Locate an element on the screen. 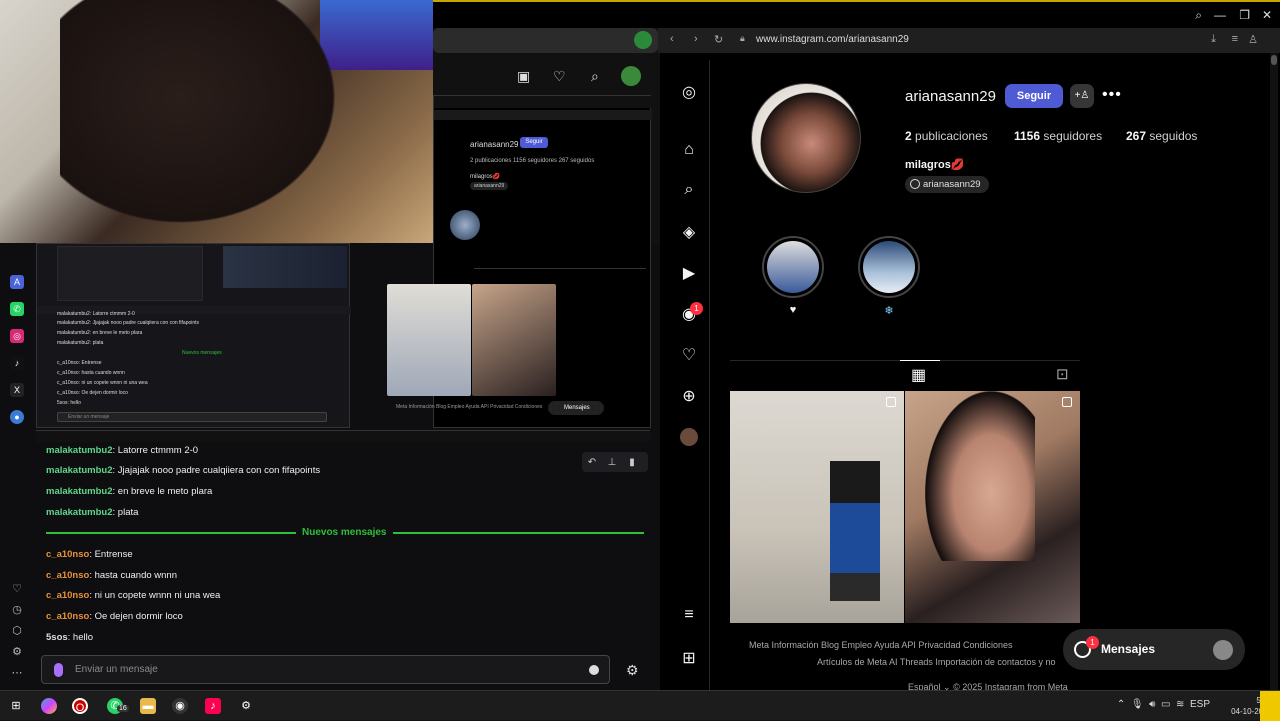  messages-button: 1 Mensajes is located at coordinates (1154, 649).